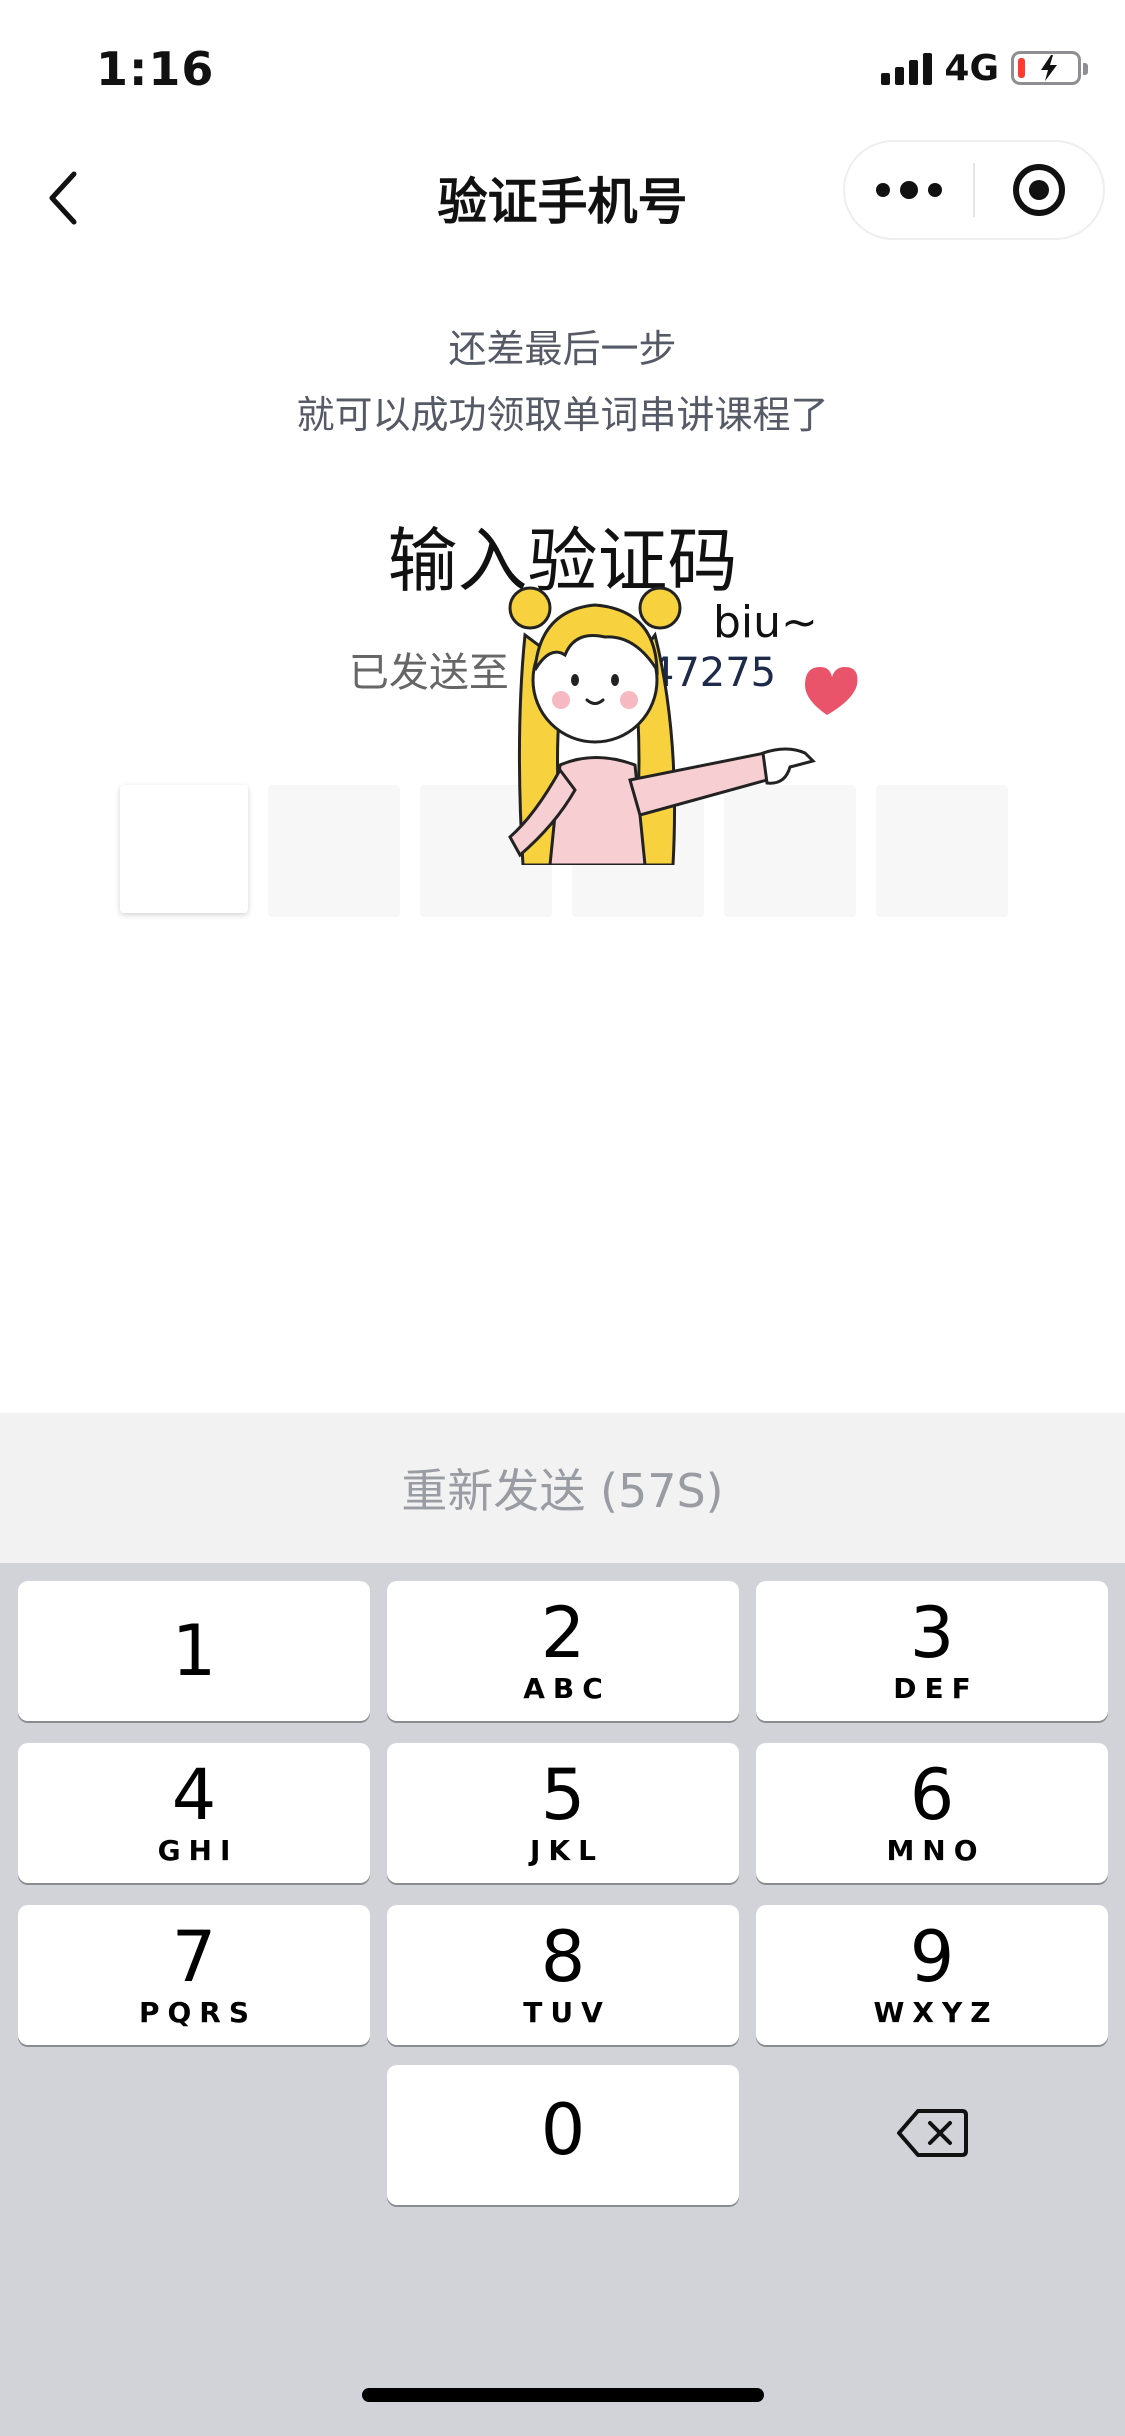  What do you see at coordinates (683, 725) in the screenshot?
I see `sticker-image: biu~` at bounding box center [683, 725].